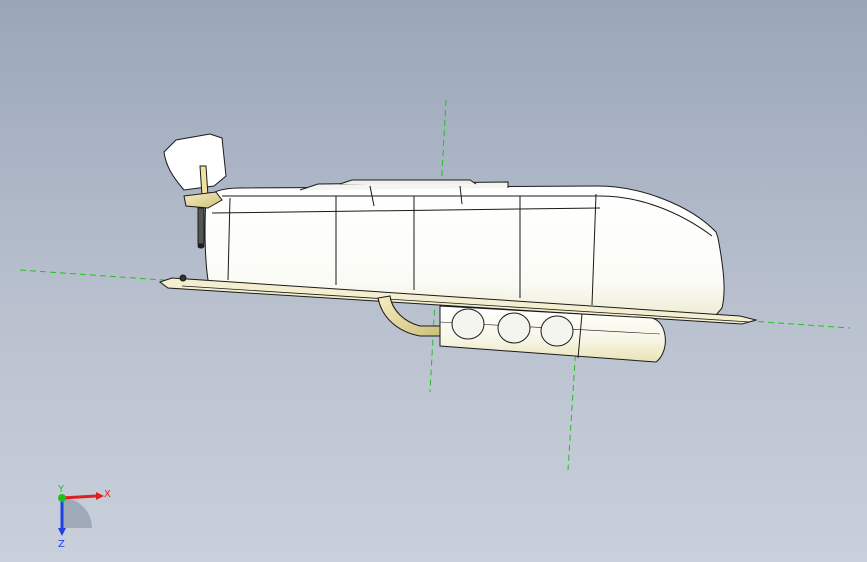  Describe the element at coordinates (61, 544) in the screenshot. I see `z-axis-label: Z` at that location.